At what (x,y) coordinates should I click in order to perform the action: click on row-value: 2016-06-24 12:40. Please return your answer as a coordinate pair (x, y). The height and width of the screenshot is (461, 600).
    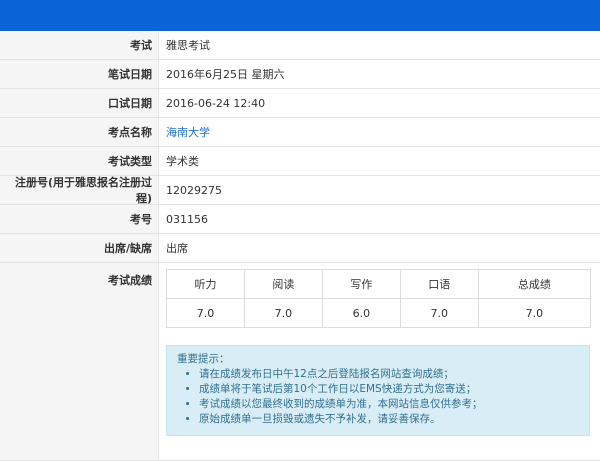
    Looking at the image, I should click on (216, 103).